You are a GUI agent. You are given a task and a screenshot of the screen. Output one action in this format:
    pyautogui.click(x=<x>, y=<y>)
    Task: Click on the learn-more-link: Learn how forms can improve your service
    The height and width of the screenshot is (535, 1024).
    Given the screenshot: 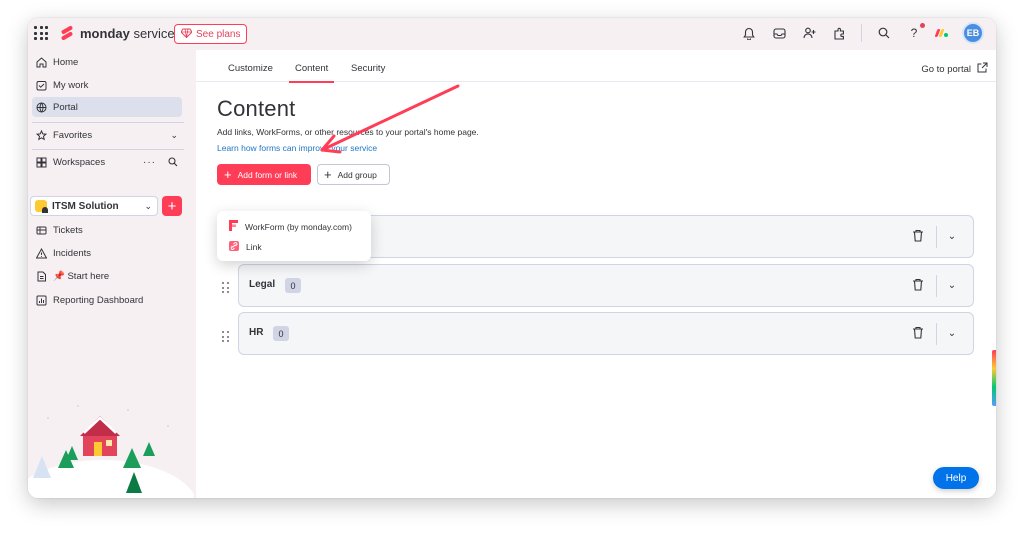 What is the action you would take?
    pyautogui.click(x=297, y=148)
    